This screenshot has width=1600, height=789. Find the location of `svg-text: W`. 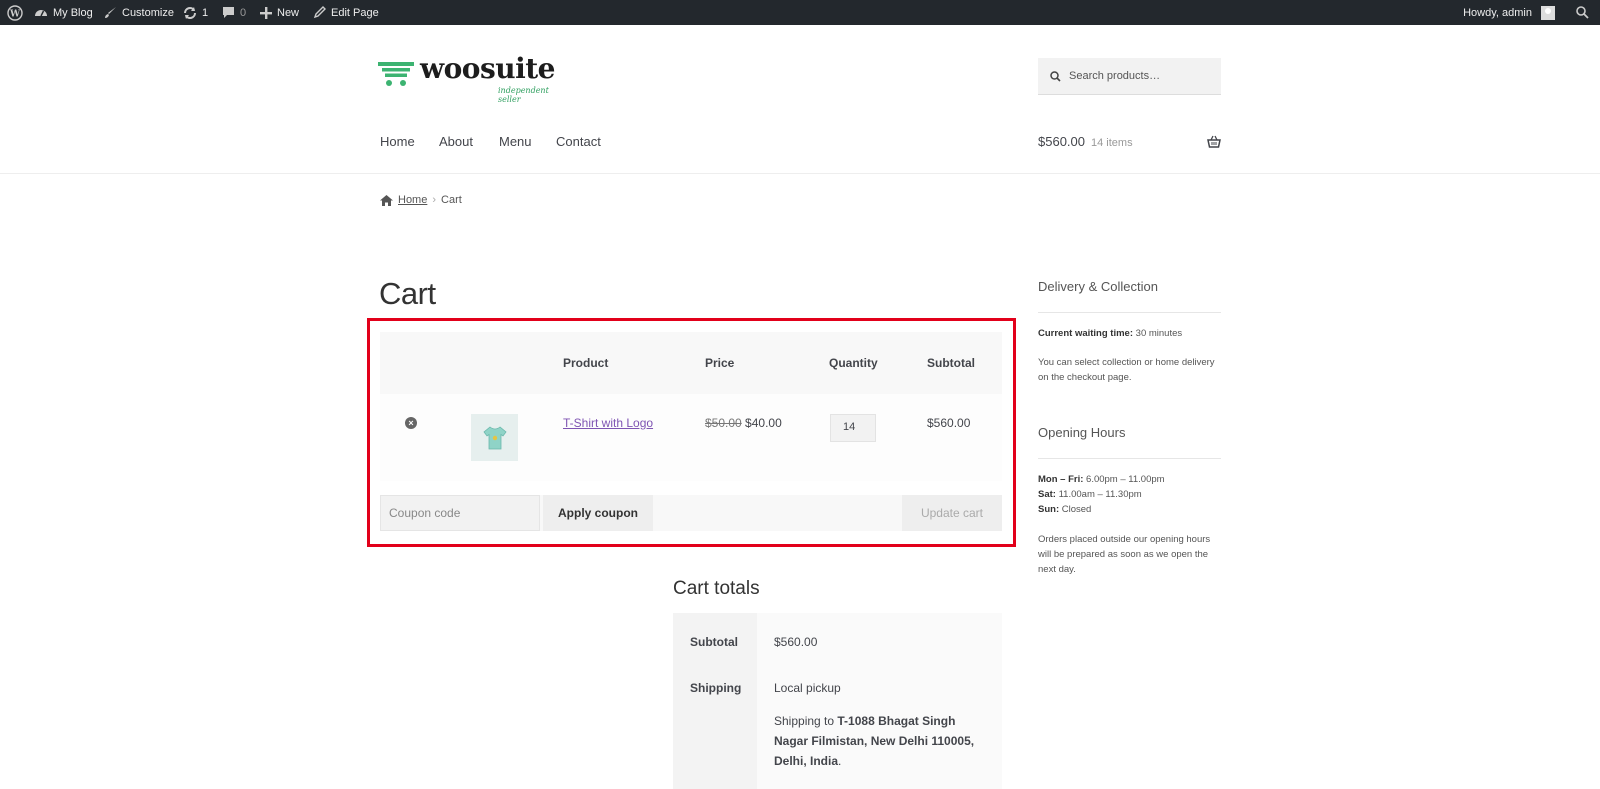

svg-text: W is located at coordinates (15, 14).